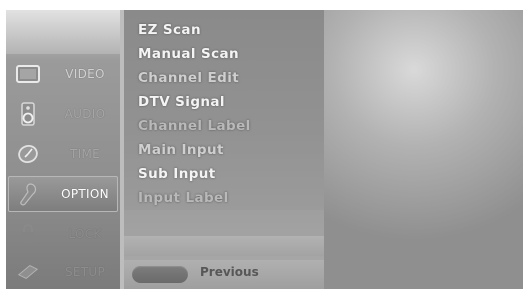  What do you see at coordinates (183, 198) in the screenshot?
I see `menu-item-input-label: Input Label` at bounding box center [183, 198].